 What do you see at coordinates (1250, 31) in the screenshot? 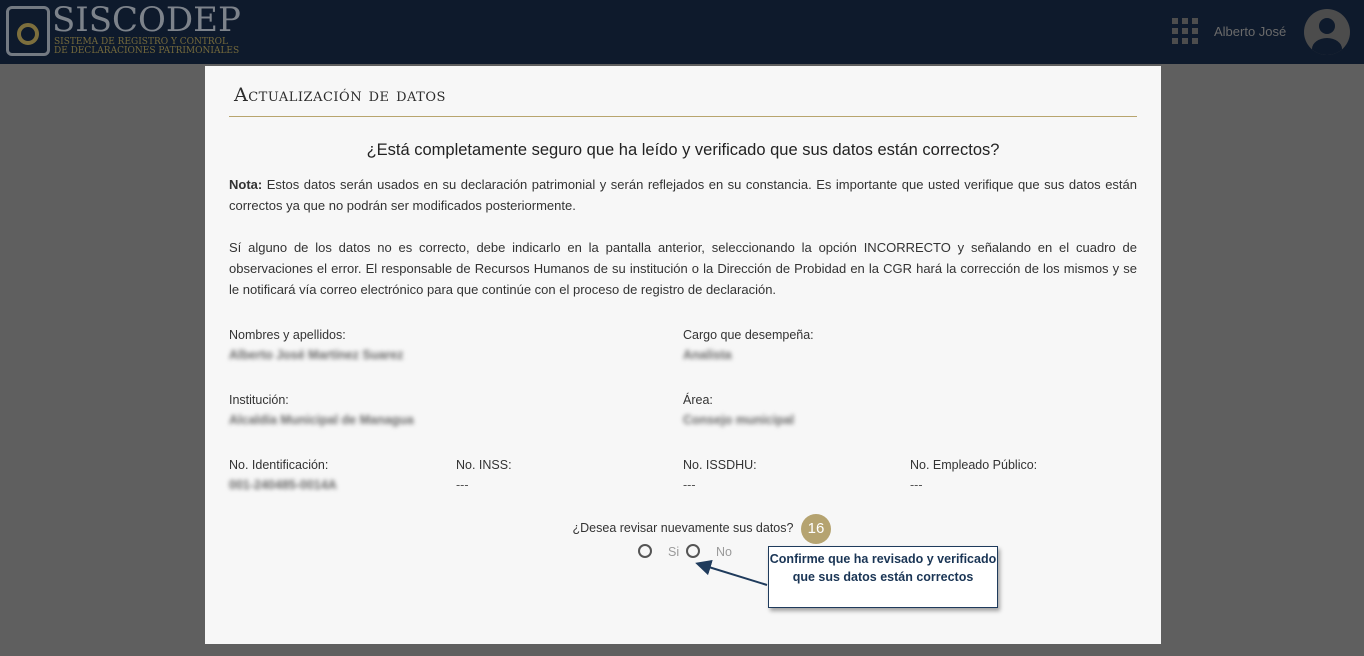
I see `username: Alberto José` at bounding box center [1250, 31].